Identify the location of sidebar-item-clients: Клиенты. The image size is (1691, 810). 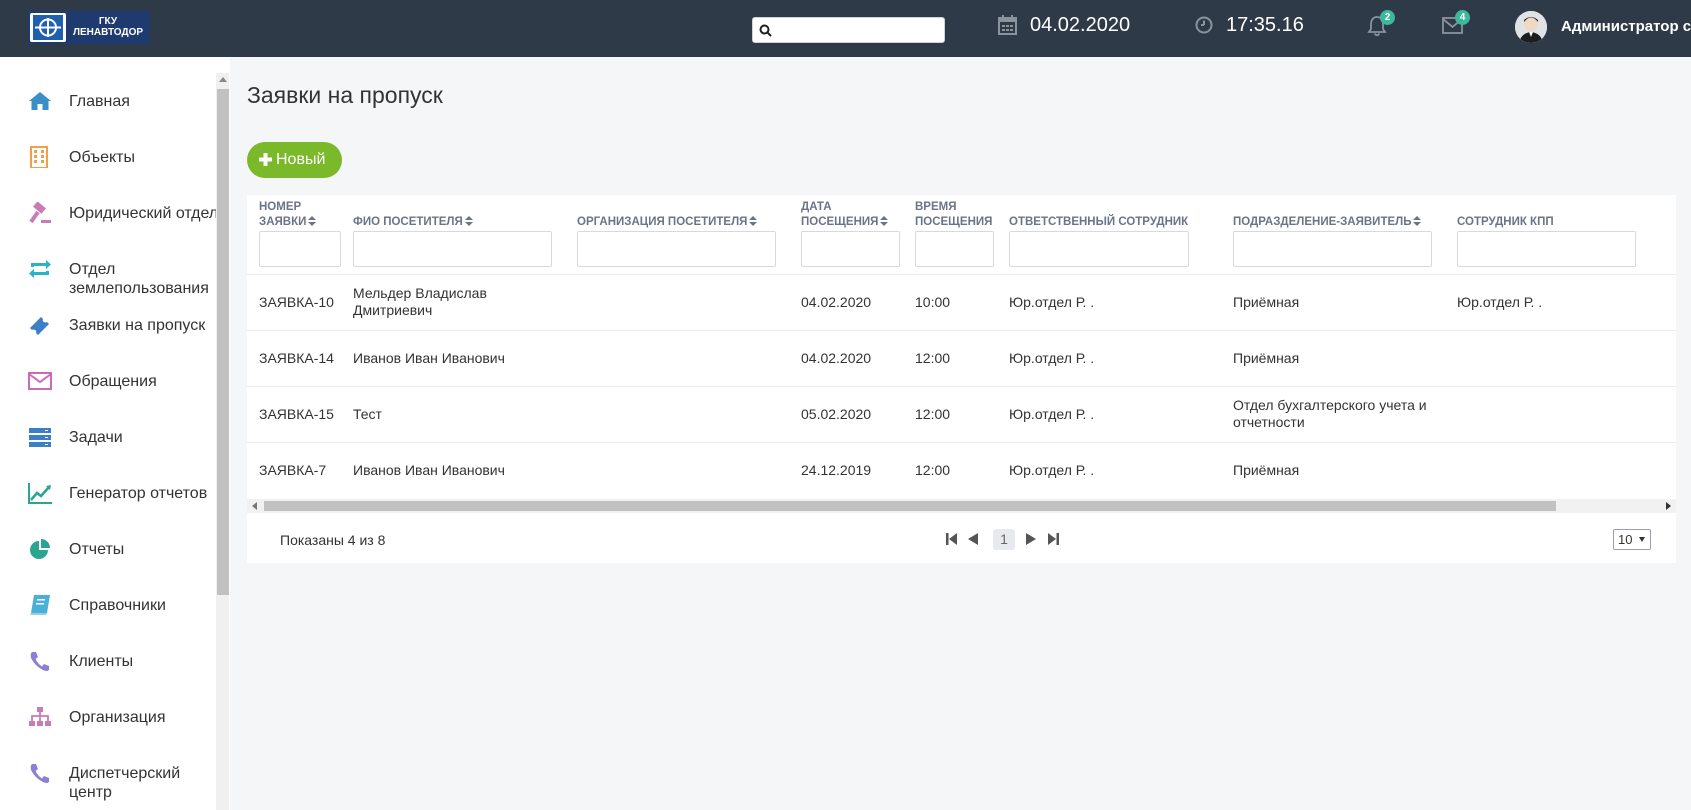
(108, 660).